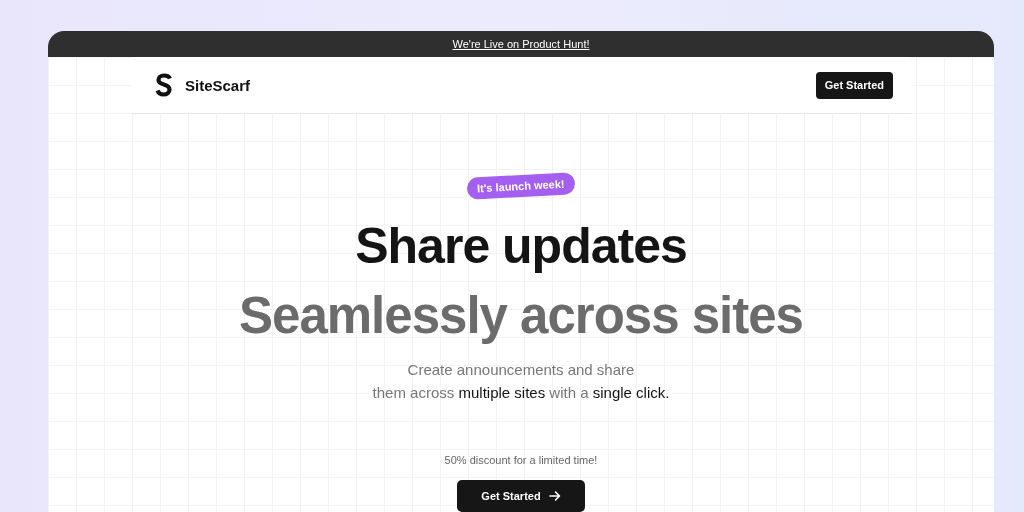  I want to click on arrow-right-icon, so click(554, 496).